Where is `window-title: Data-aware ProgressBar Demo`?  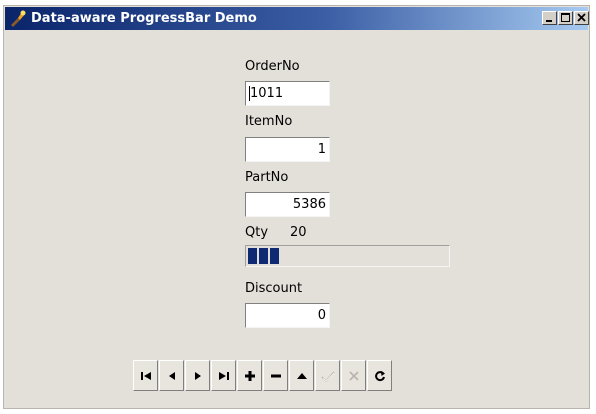
window-title: Data-aware ProgressBar Demo is located at coordinates (144, 18).